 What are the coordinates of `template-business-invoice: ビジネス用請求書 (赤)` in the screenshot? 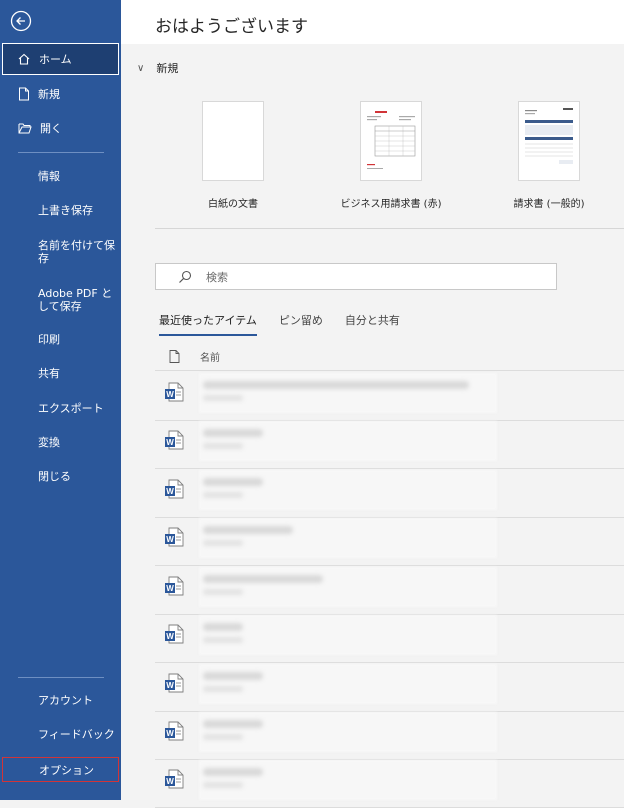 It's located at (391, 155).